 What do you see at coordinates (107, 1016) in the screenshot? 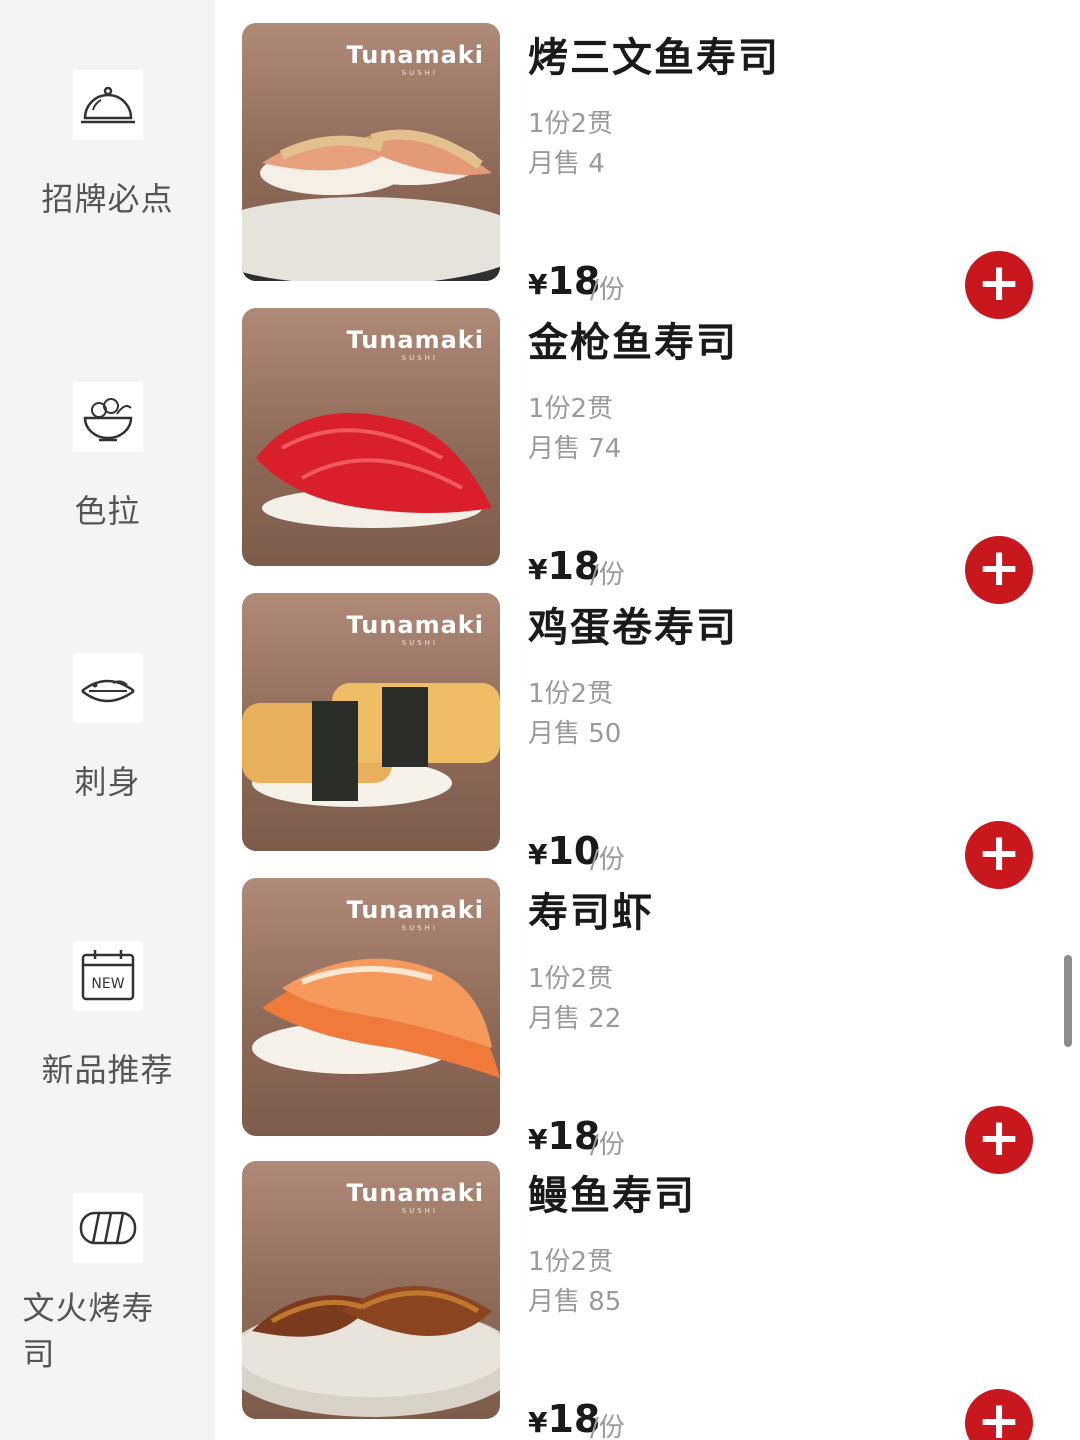
I see `category-item-new: NEW 新品推荐` at bounding box center [107, 1016].